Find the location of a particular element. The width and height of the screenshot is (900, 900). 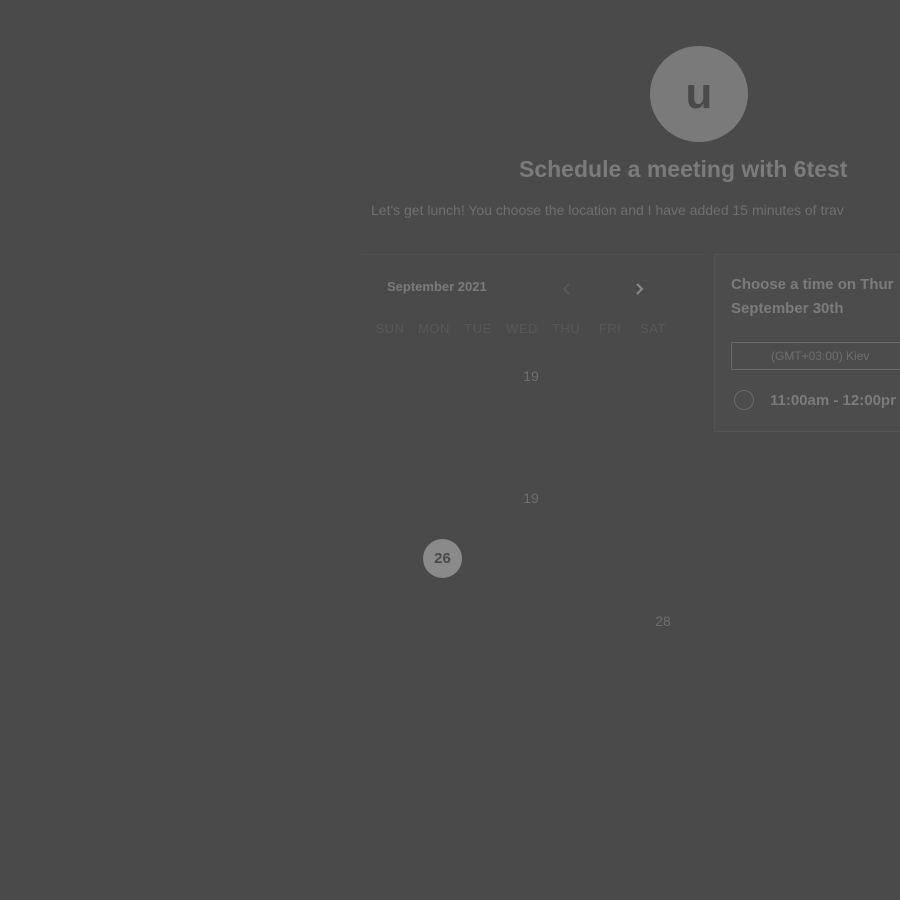

time-slot: 11:00am - 12:00pr is located at coordinates (815, 400).